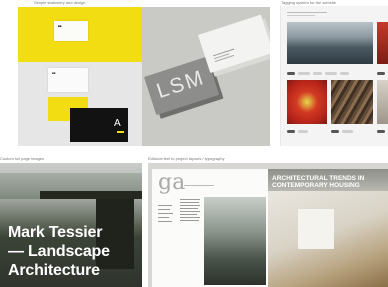  Describe the element at coordinates (308, 2) in the screenshot. I see `tile-caption-tagging: Tagging system for the website` at that location.